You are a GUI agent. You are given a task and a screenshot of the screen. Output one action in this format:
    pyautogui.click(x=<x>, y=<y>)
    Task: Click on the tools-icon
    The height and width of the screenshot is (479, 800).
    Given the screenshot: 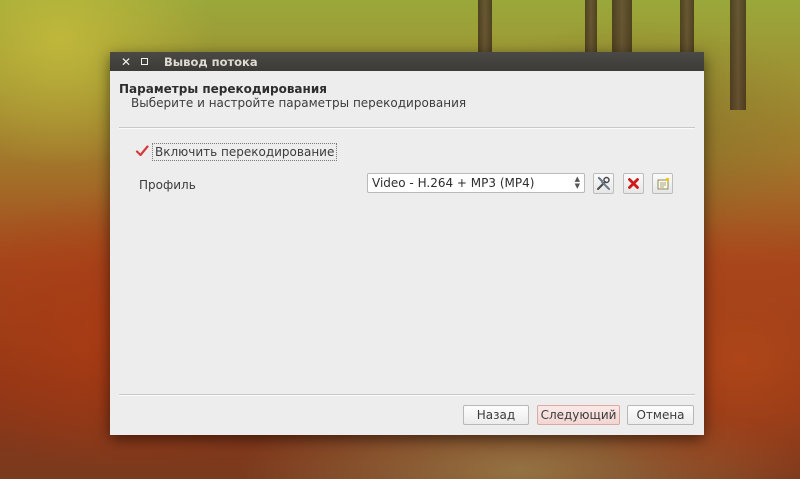 What is the action you would take?
    pyautogui.click(x=603, y=183)
    